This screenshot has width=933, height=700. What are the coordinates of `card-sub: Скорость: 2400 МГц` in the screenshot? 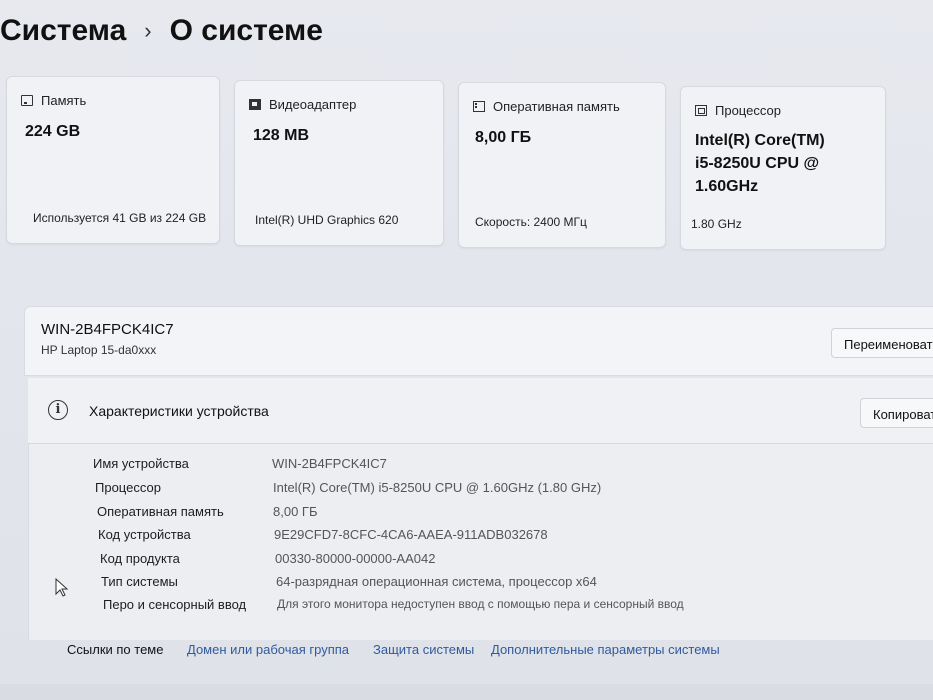 It's located at (531, 222).